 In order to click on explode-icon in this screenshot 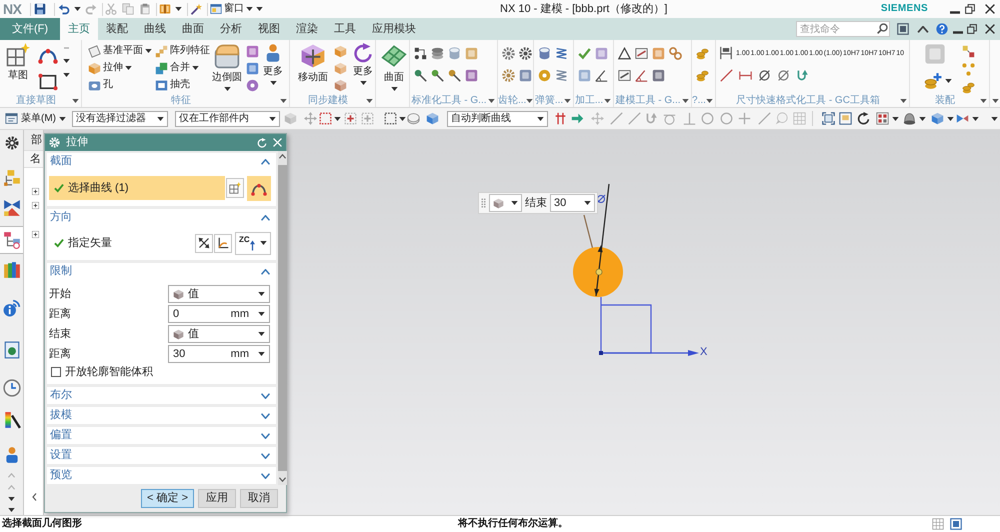, I will do `click(968, 51)`.